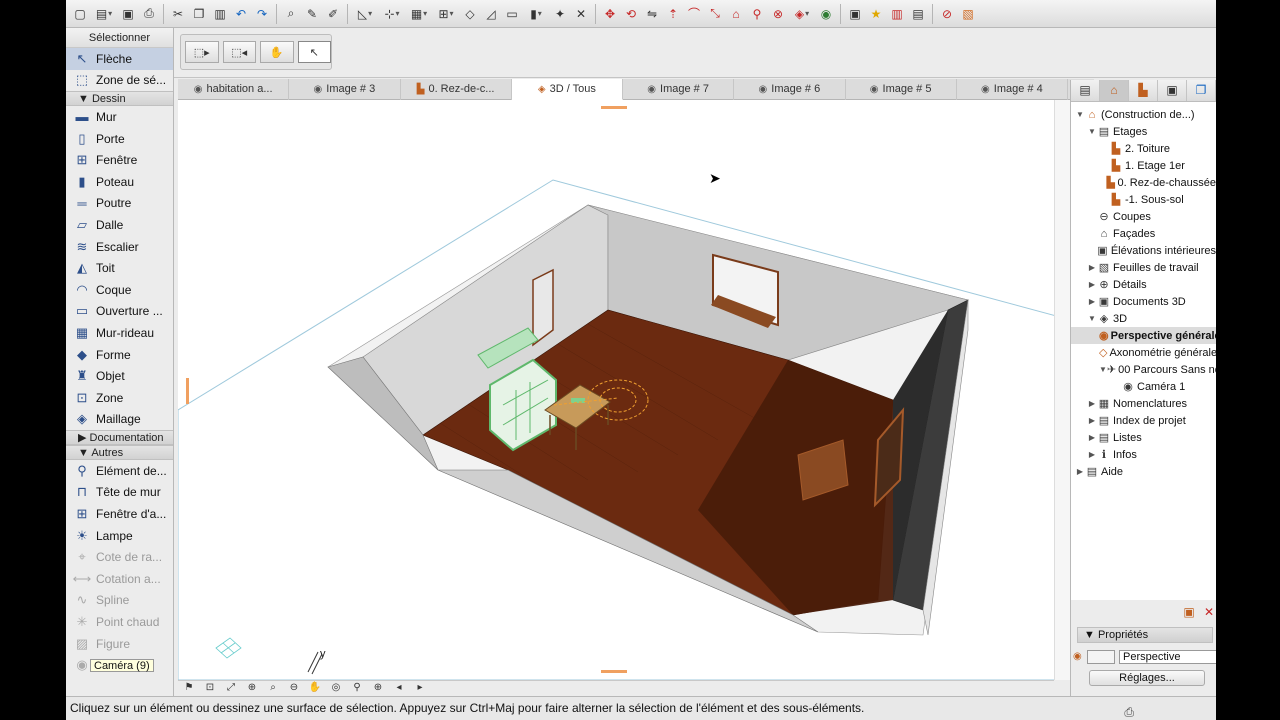 The height and width of the screenshot is (720, 1280). Describe the element at coordinates (314, 52) in the screenshot. I see `pointer-icon: ↖` at that location.